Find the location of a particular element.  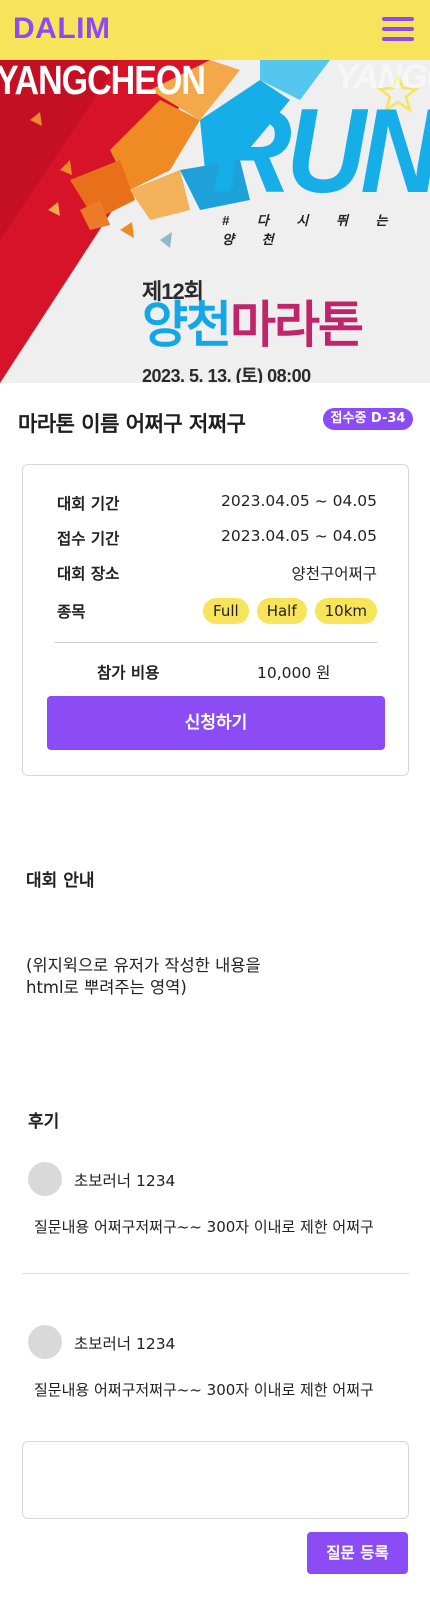

top-header: DALIM is located at coordinates (215, 30).